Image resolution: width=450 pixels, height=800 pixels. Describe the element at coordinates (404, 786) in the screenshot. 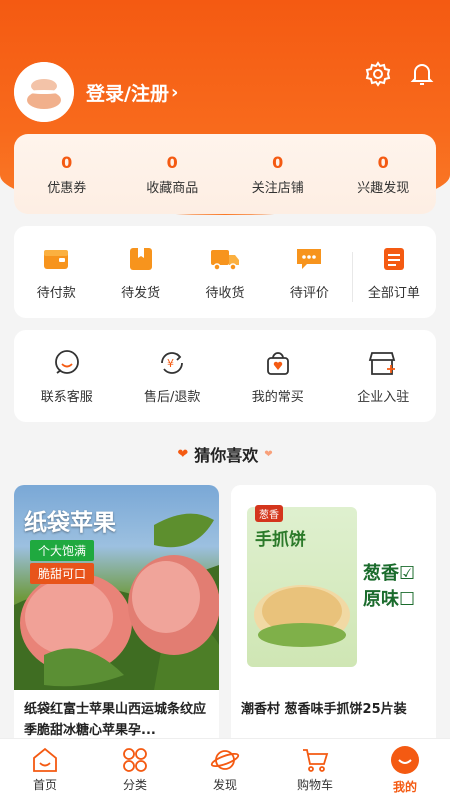

I see `tab-label: 我的` at that location.